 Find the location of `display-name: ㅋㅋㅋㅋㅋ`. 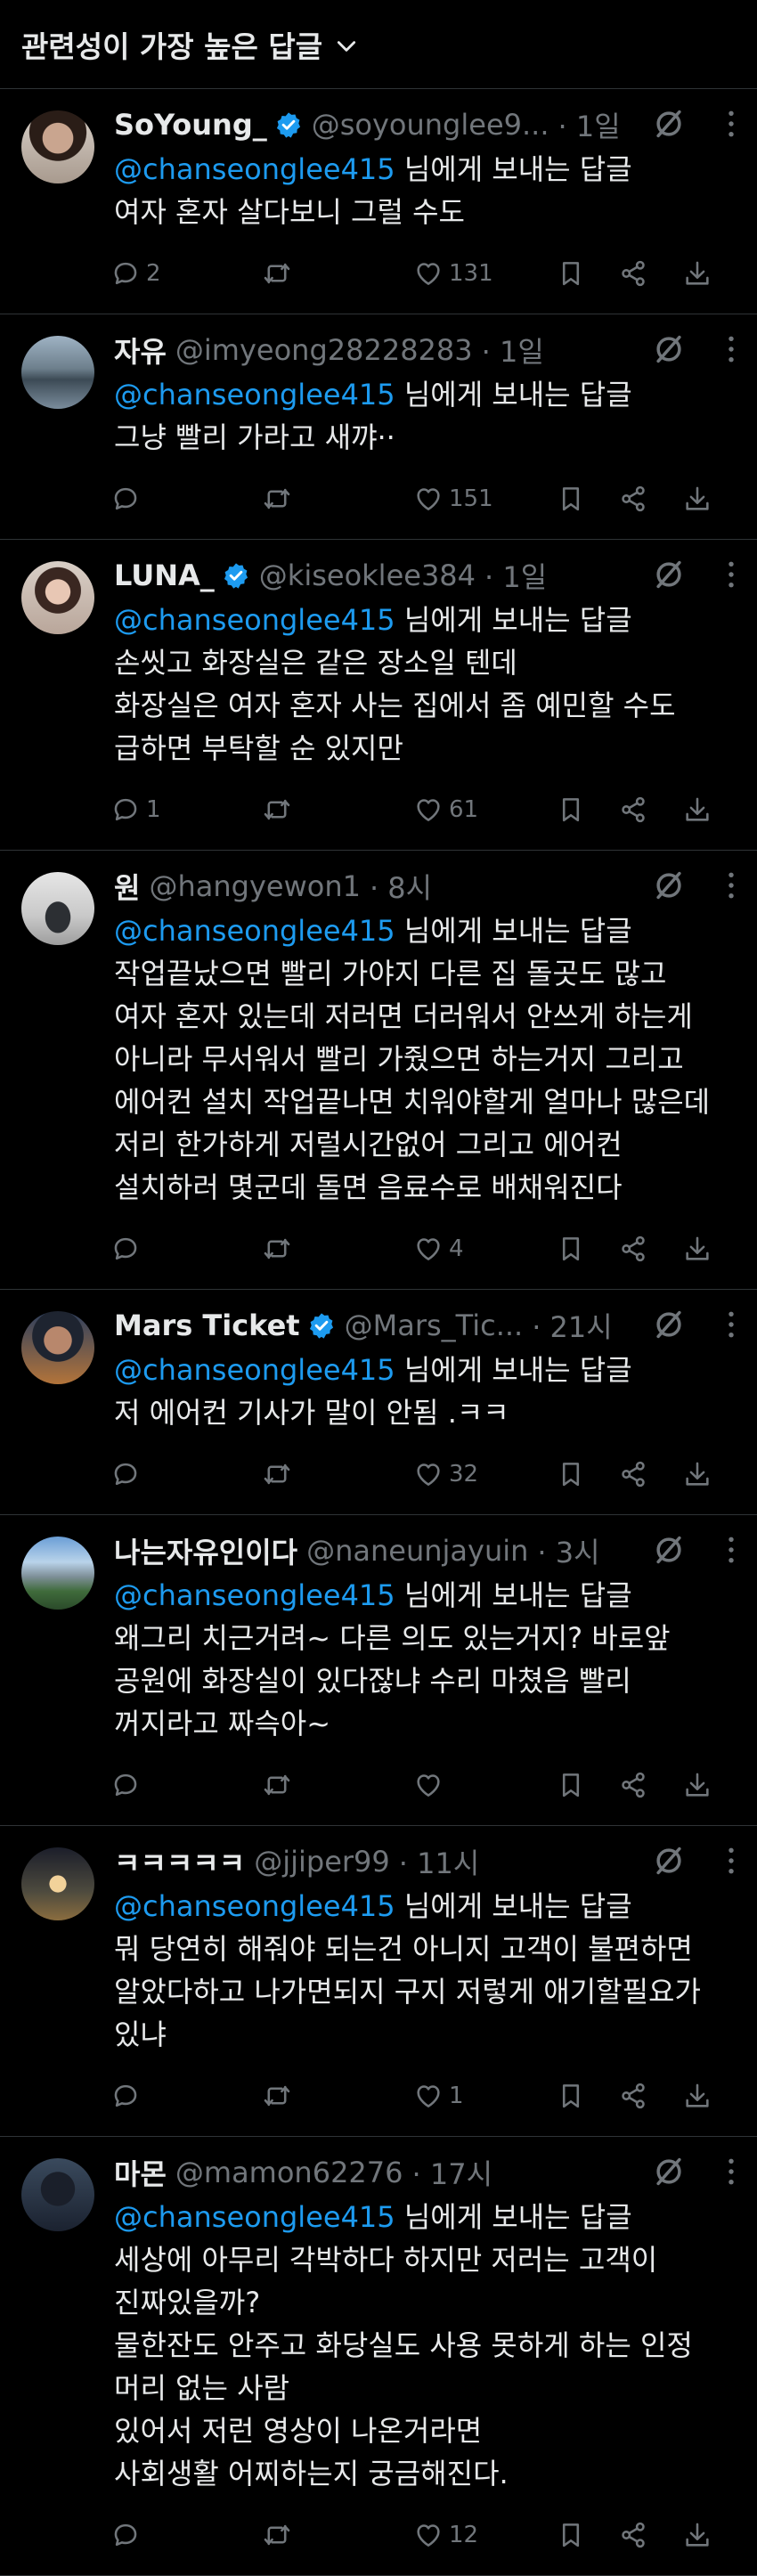

display-name: ㅋㅋㅋㅋㅋ is located at coordinates (179, 1861).